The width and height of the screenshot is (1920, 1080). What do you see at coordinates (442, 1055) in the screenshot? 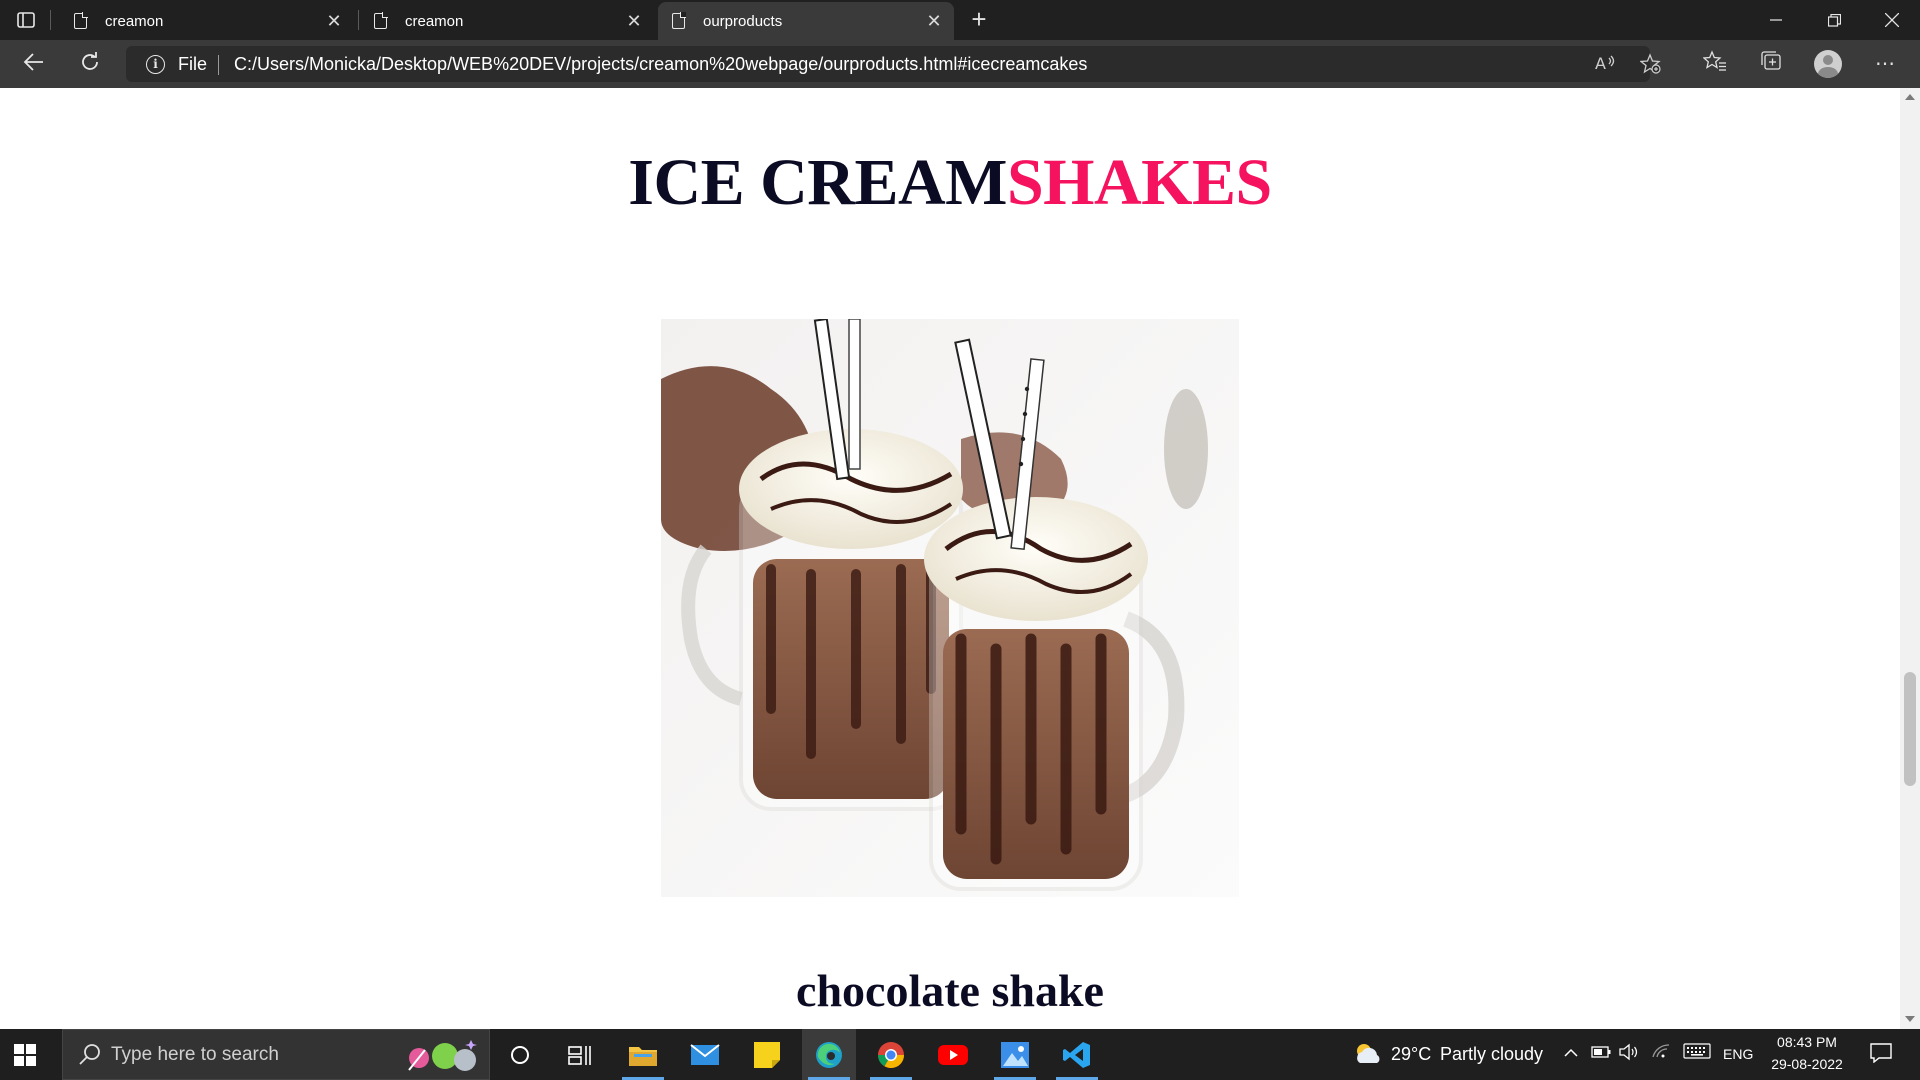
I see `search-highlight-art-icon` at bounding box center [442, 1055].